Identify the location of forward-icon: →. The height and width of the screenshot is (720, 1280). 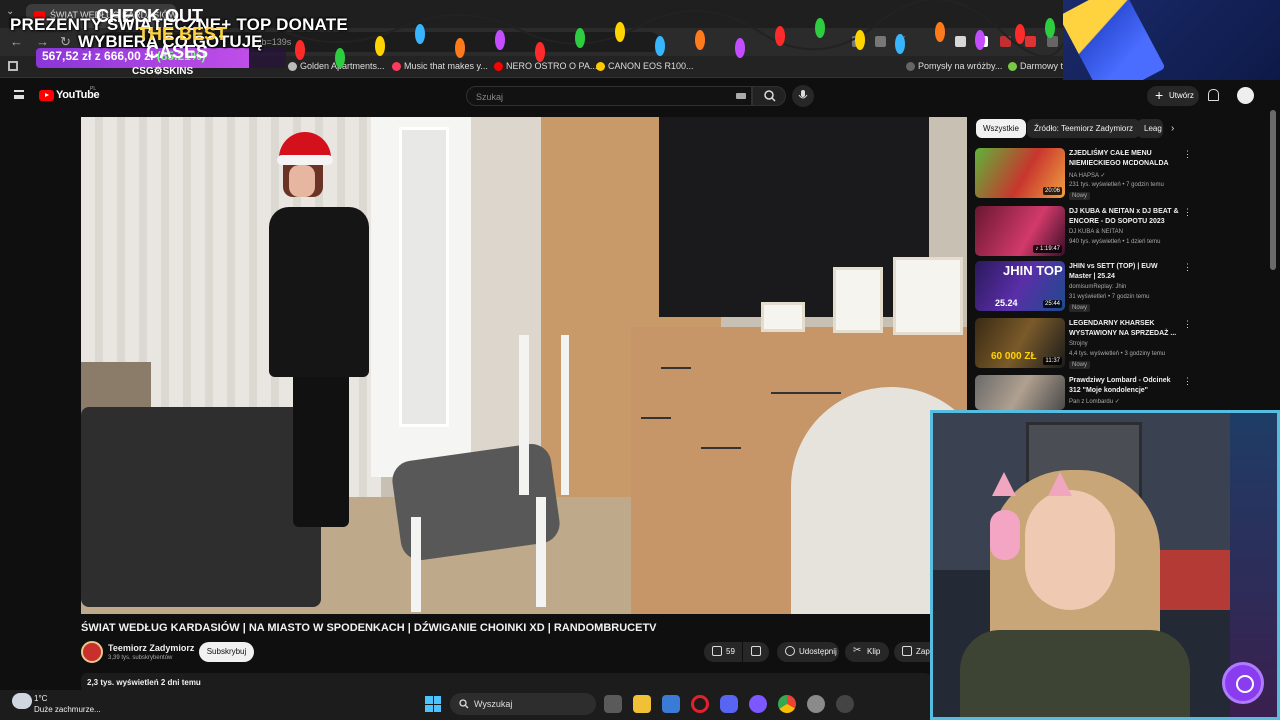
(42, 41).